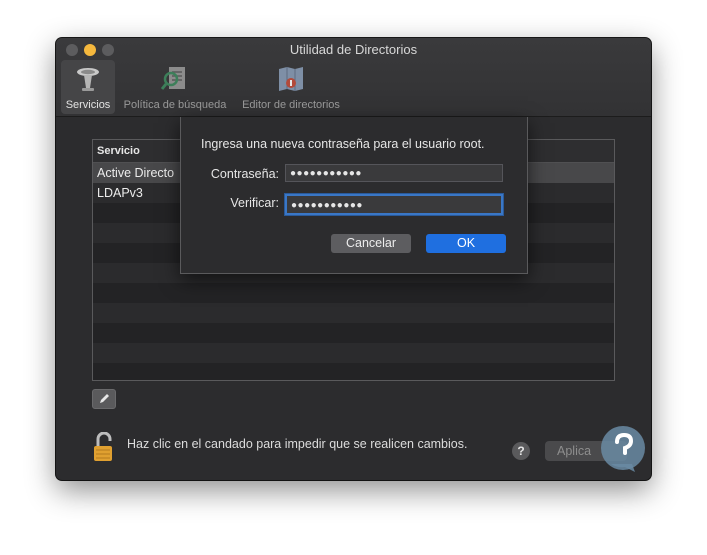 The image size is (707, 555). Describe the element at coordinates (291, 79) in the screenshot. I see `directory-editor-icon` at that location.